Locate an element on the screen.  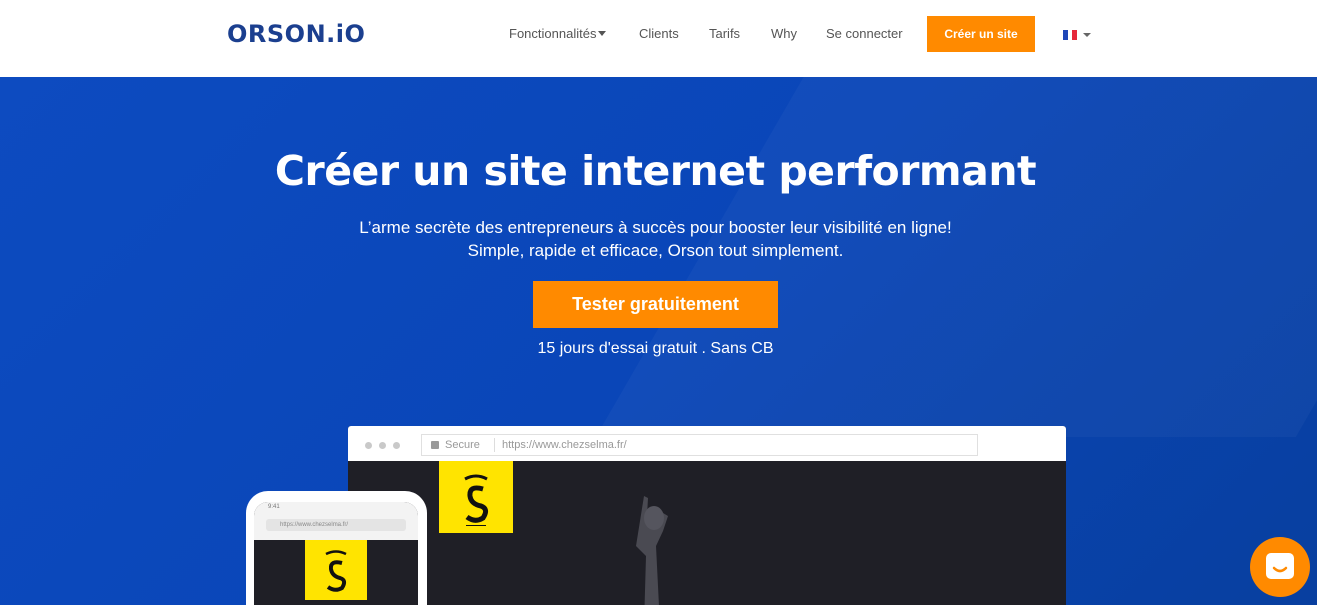
phone-toolbar: 9:41 https://www.chezselma.fr/ is located at coordinates (336, 521).